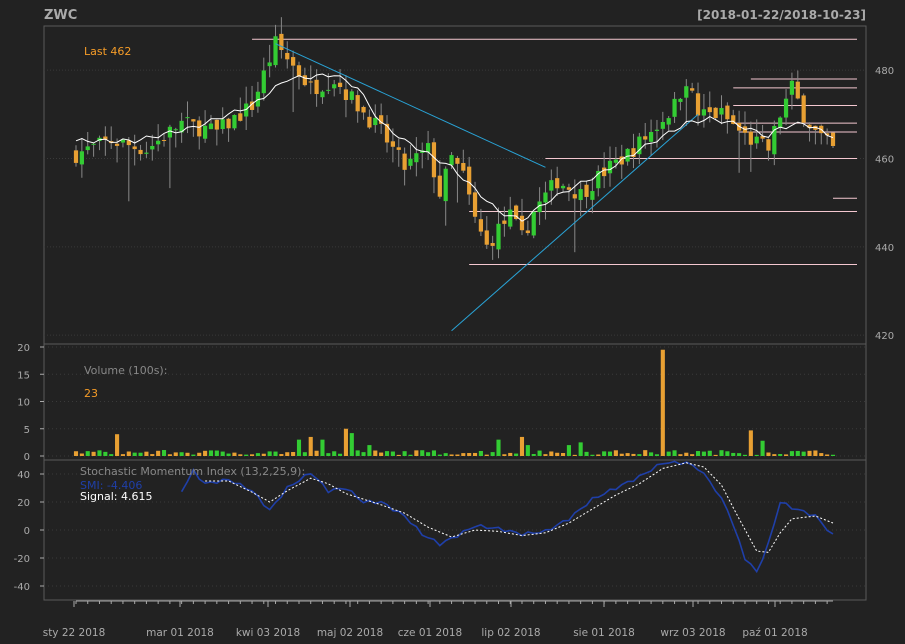  I want to click on volume-tick-label: 20, so click(23, 348).